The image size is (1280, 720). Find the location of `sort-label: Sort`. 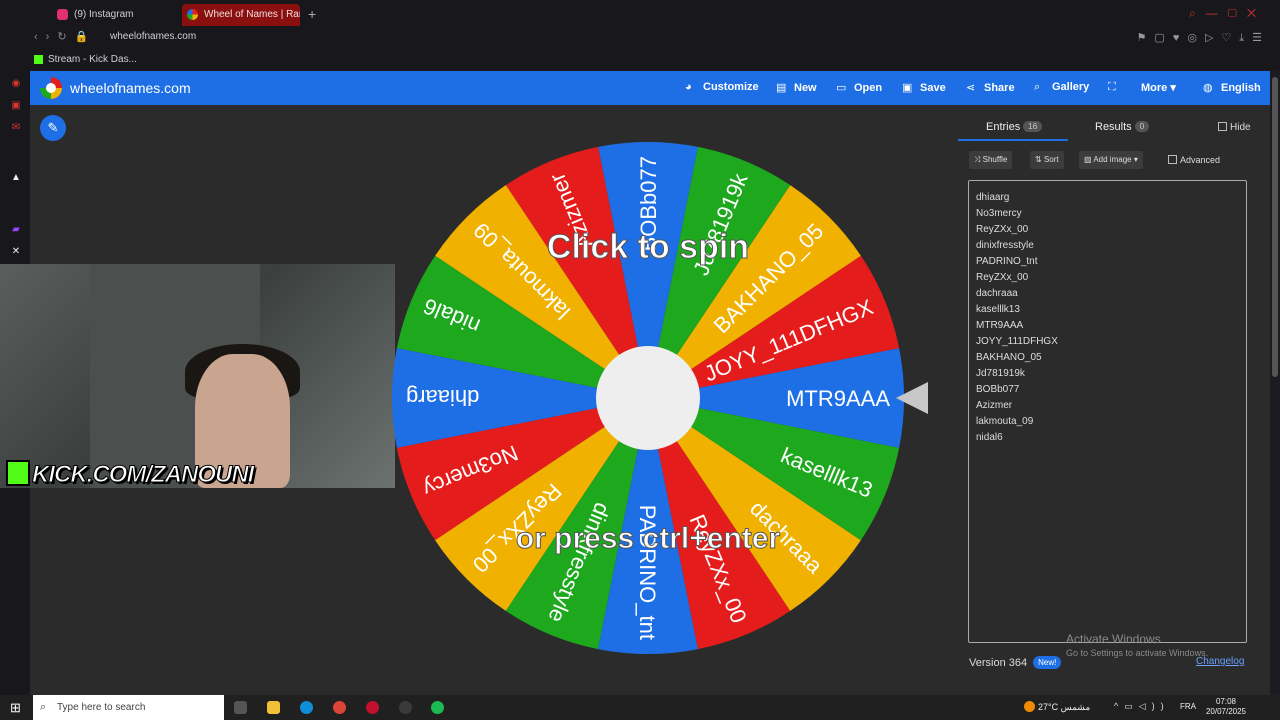

sort-label: Sort is located at coordinates (1051, 159).